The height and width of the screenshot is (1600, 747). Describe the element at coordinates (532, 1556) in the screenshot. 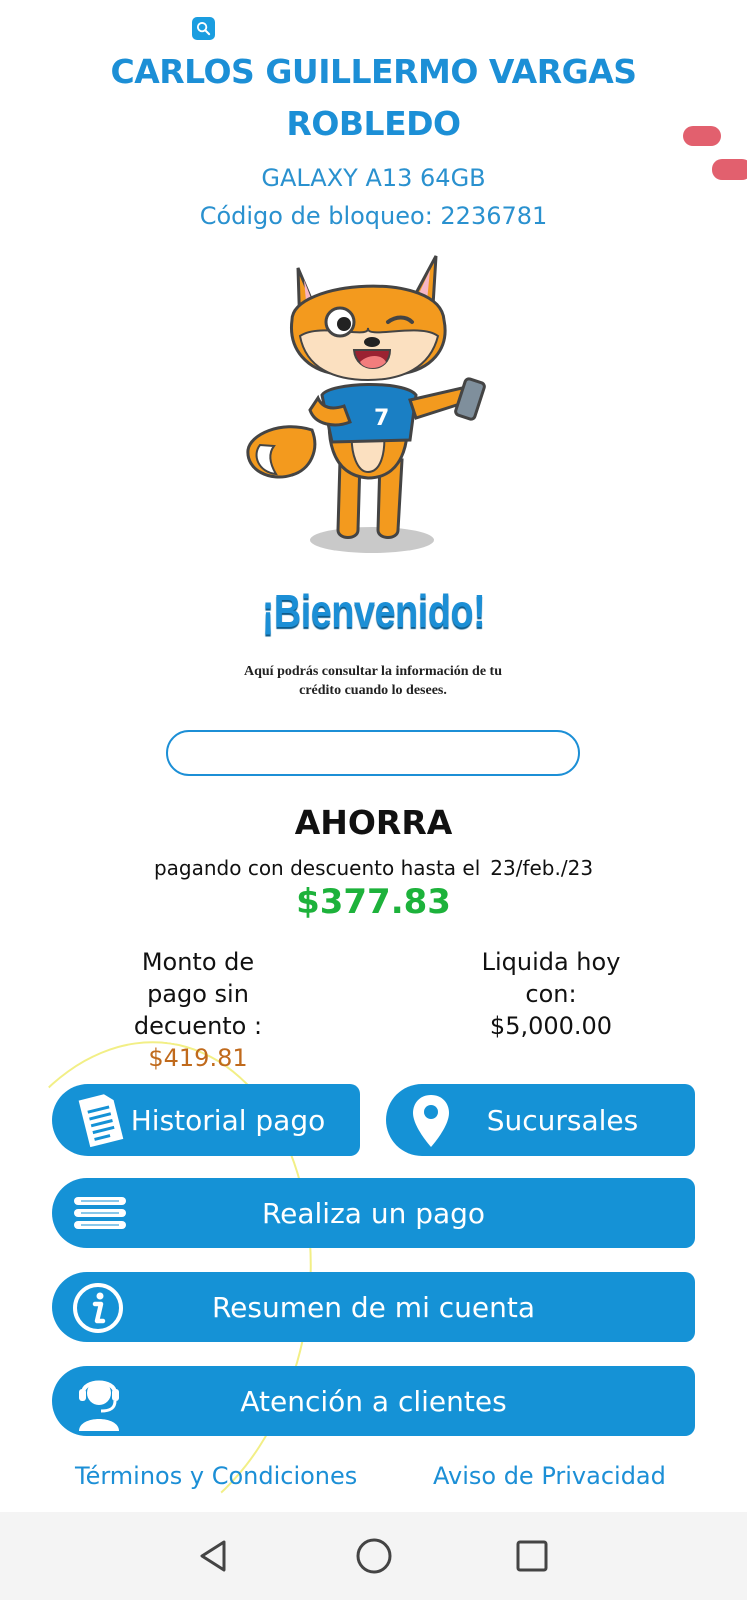

I see `recents-square-icon` at that location.